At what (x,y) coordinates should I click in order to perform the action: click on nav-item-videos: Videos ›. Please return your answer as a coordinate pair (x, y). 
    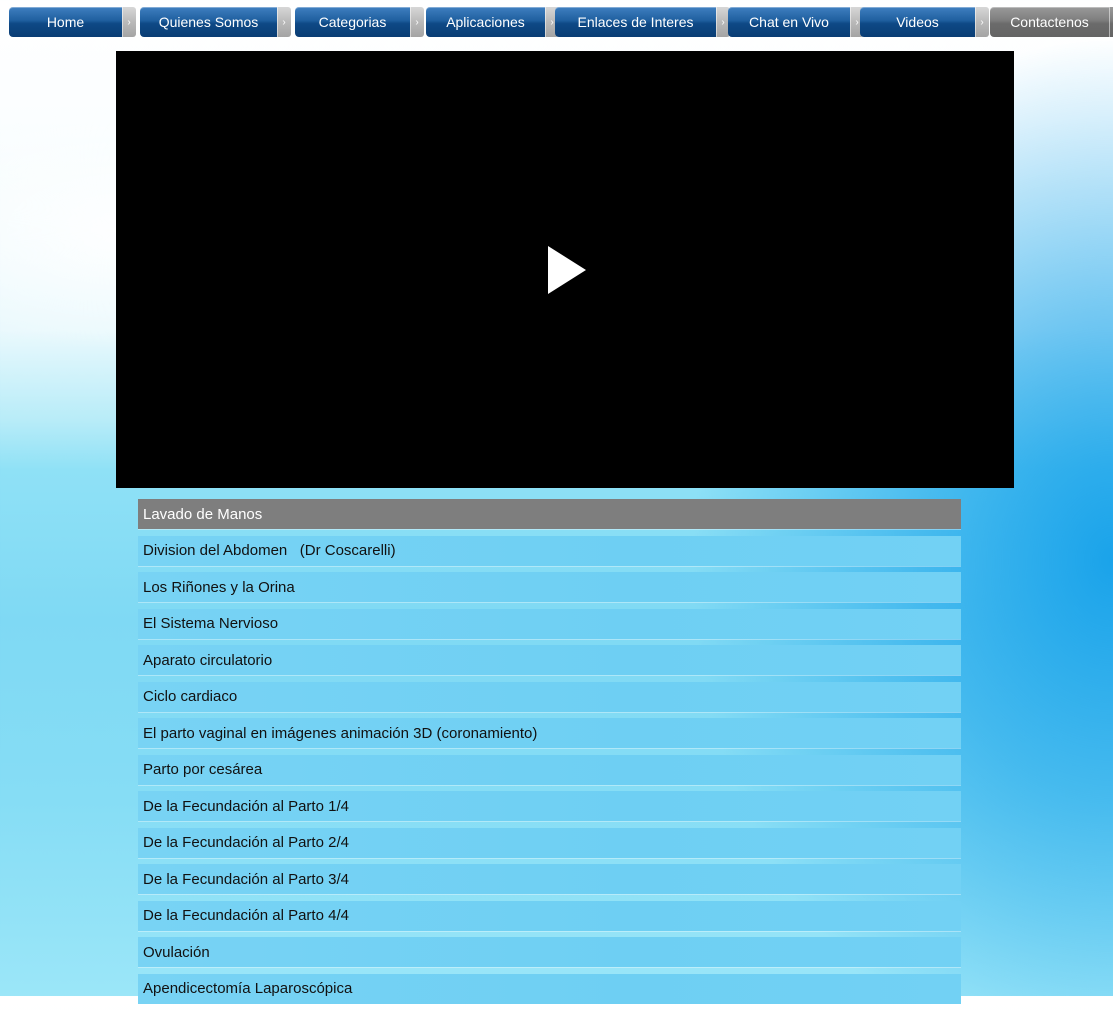
    Looking at the image, I should click on (924, 22).